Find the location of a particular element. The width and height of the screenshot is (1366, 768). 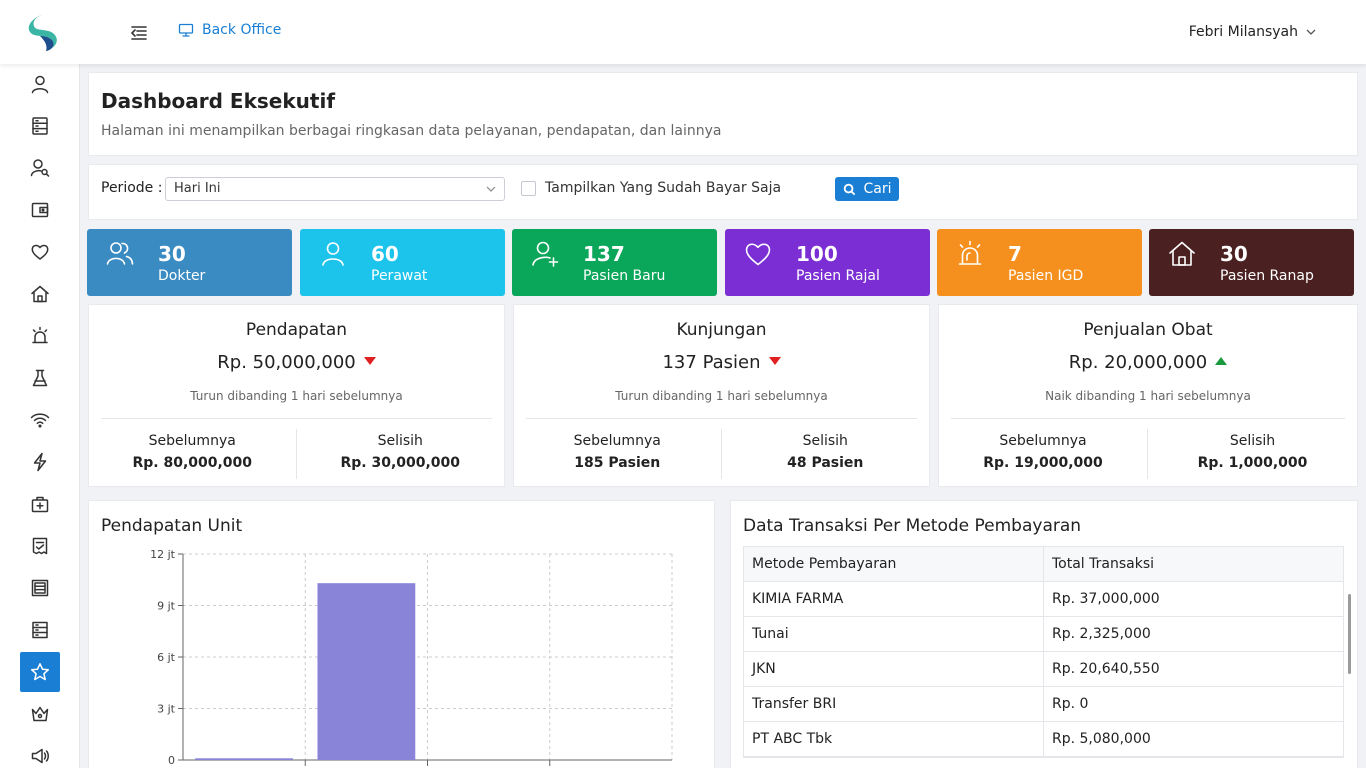

payment-method: JKN is located at coordinates (894, 669).